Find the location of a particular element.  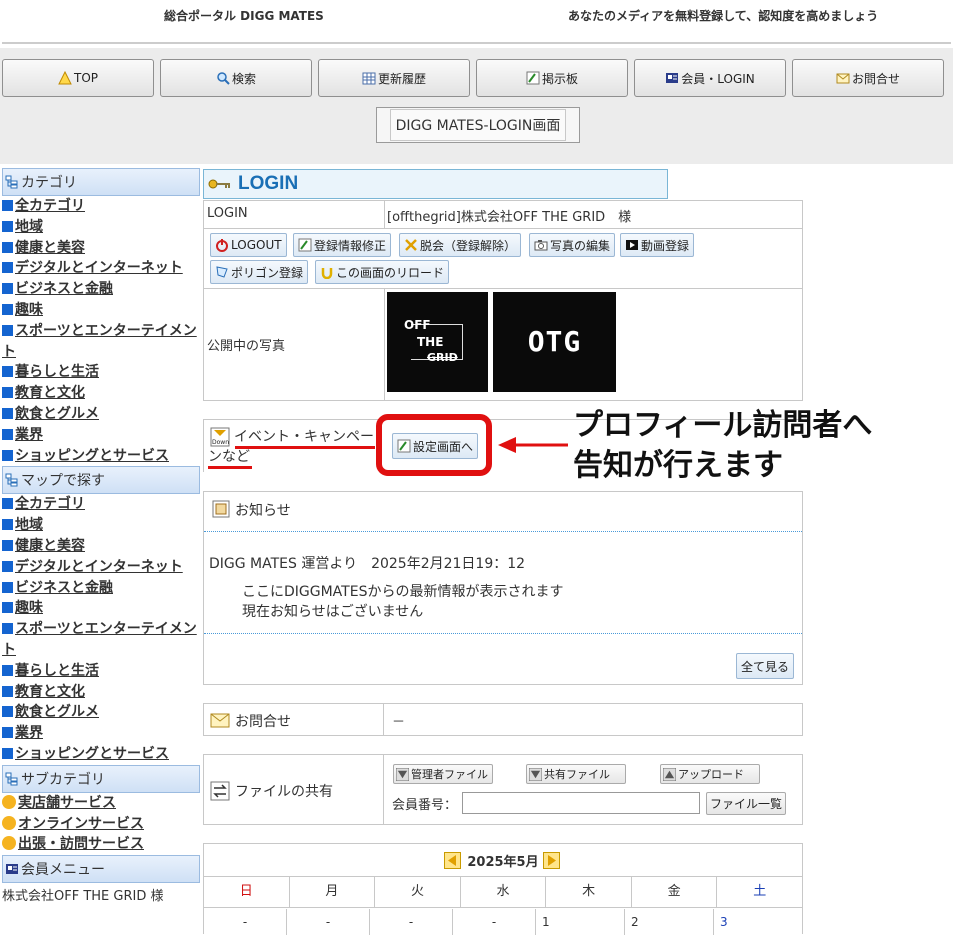

tree-icon is located at coordinates (11, 779).